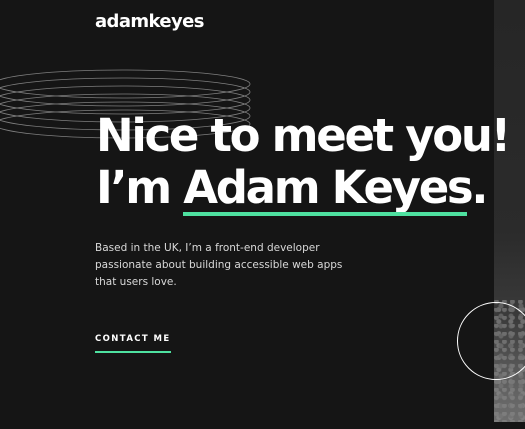 Image resolution: width=525 pixels, height=429 pixels. I want to click on decorative-circle, so click(491, 341).